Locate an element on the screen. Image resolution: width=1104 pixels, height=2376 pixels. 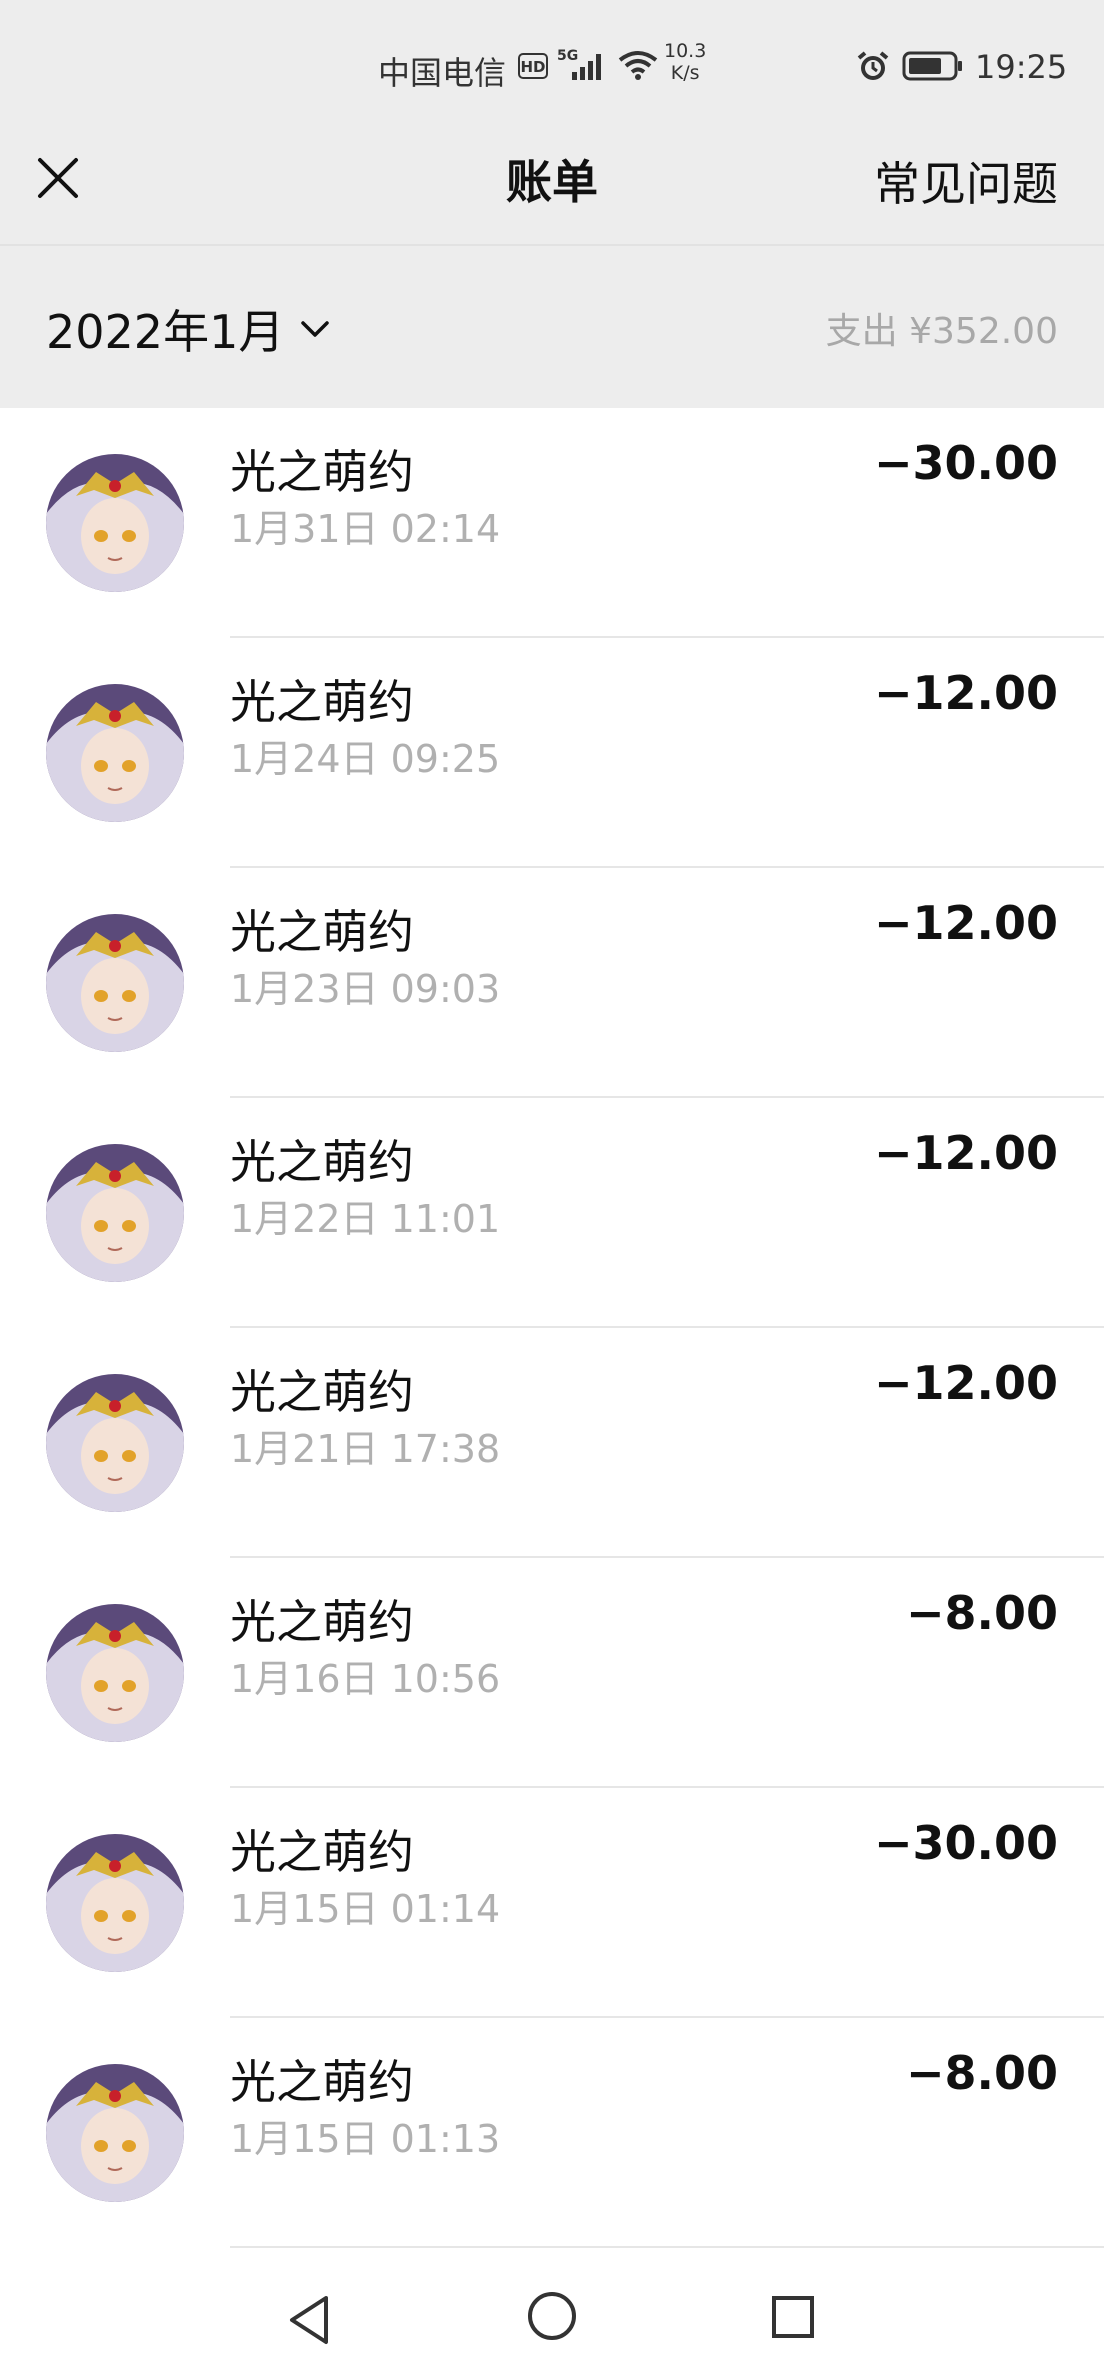
chevron-down-icon is located at coordinates (315, 329).